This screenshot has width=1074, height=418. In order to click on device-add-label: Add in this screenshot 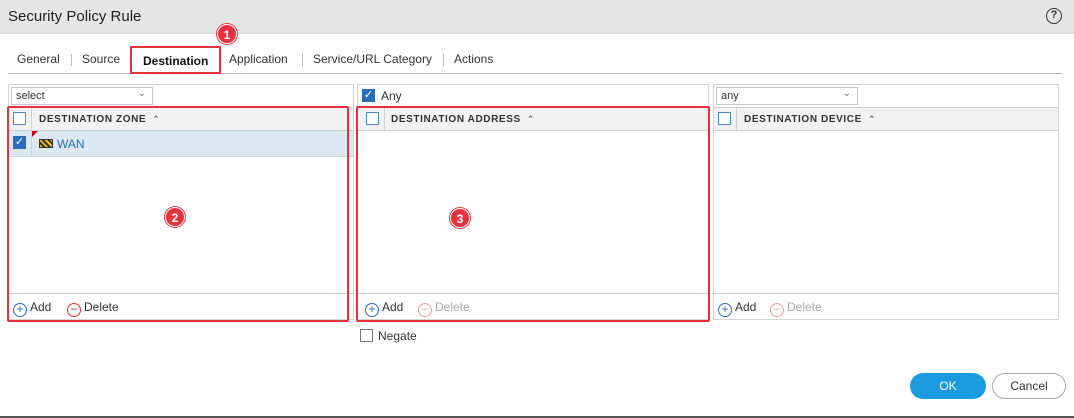, I will do `click(746, 307)`.